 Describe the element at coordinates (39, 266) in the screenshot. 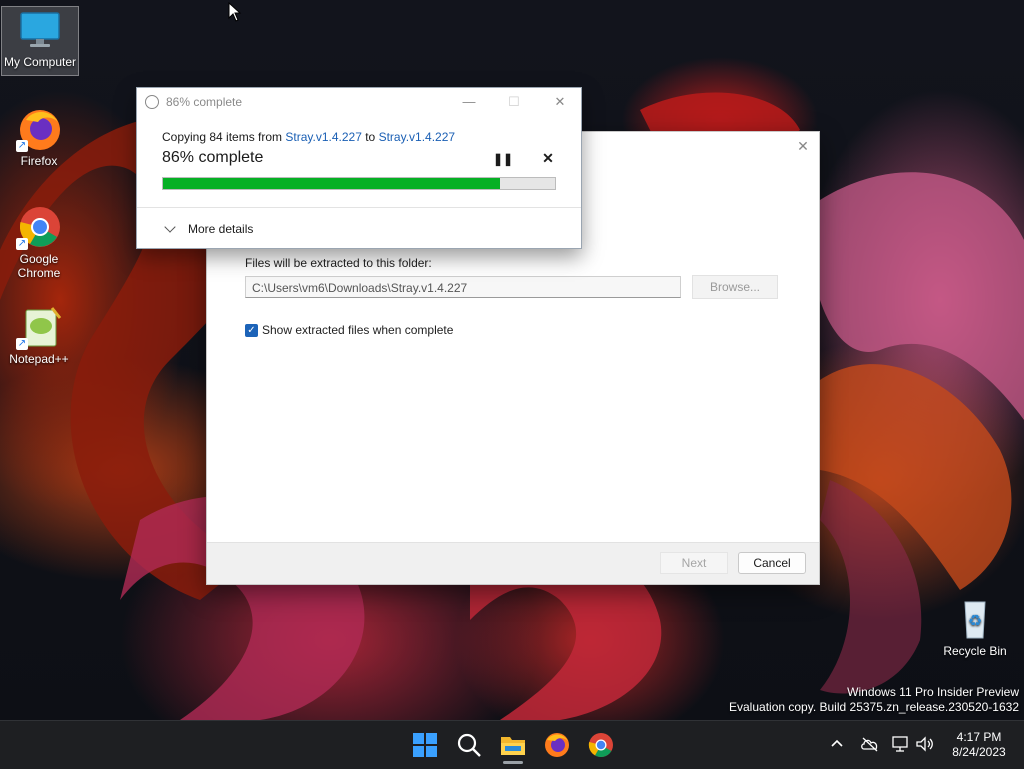

I see `desktop-icon-label: Google Chrome` at that location.